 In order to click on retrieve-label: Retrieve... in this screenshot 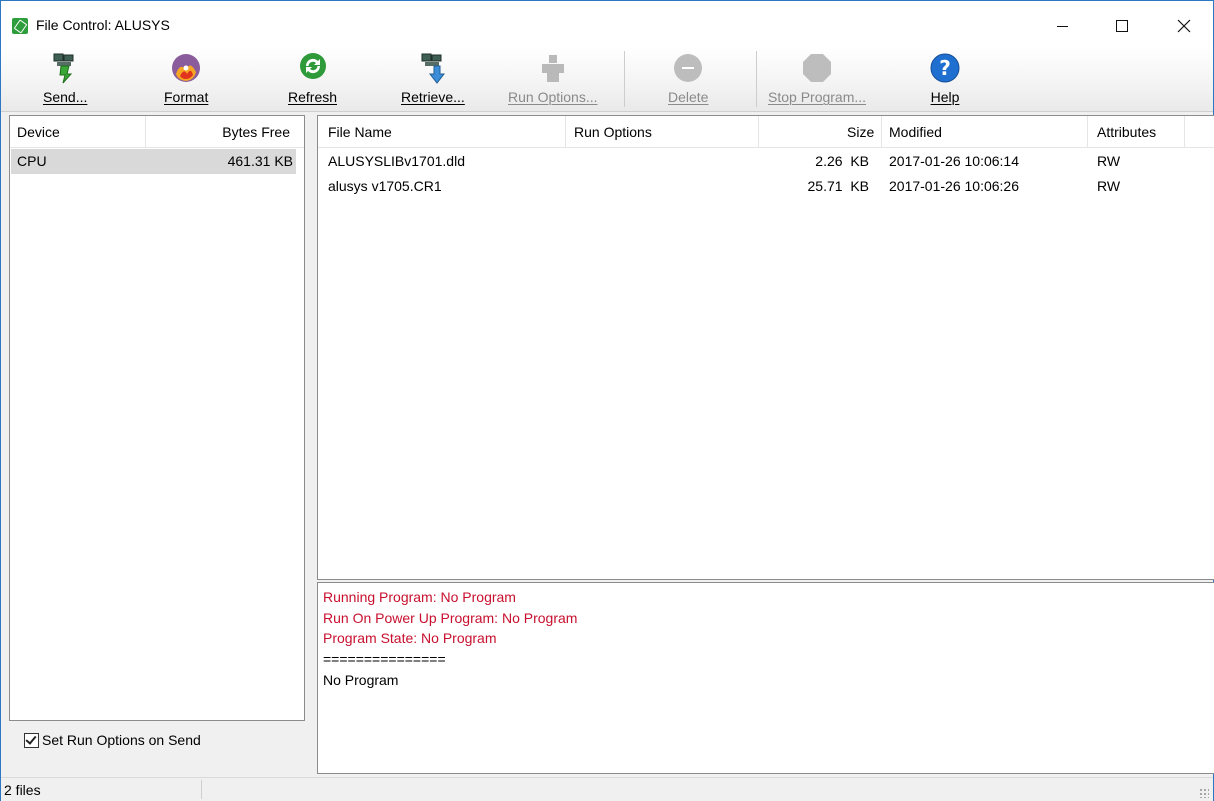, I will do `click(433, 97)`.